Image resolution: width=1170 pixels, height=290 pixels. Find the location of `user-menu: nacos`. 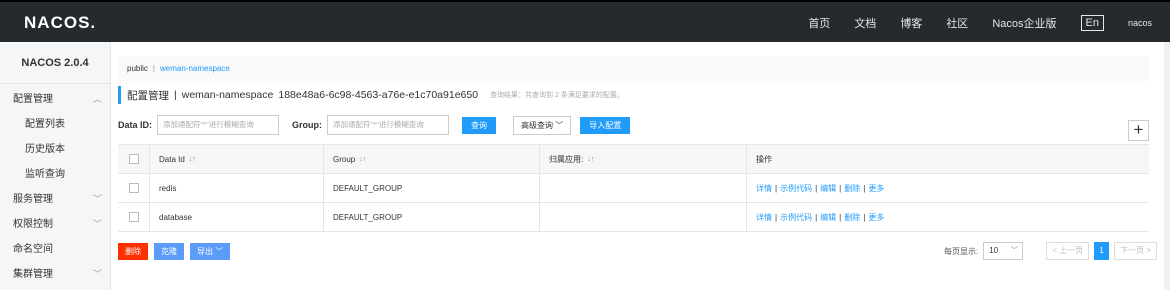

user-menu: nacos is located at coordinates (1140, 23).